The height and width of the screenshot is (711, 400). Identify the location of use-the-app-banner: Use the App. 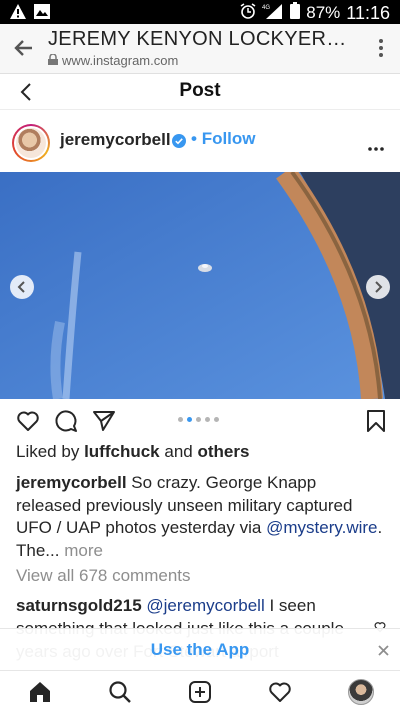
(200, 649).